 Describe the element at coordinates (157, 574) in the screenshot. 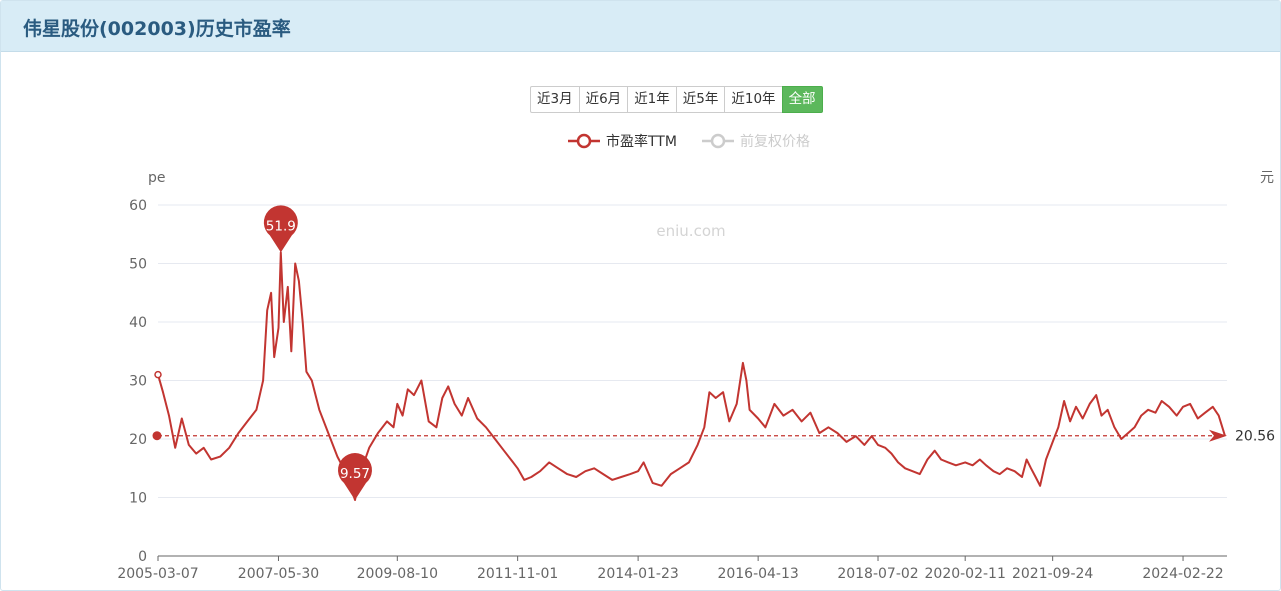

I see `x-tick-label: 2005-03-07` at that location.